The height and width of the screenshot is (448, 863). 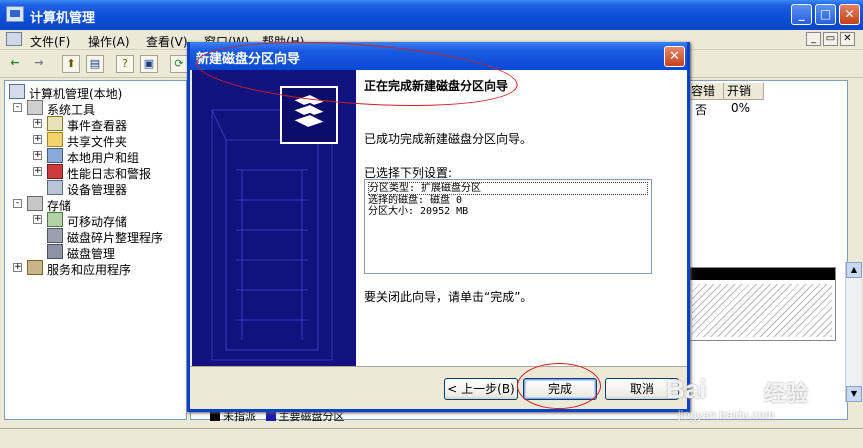 What do you see at coordinates (786, 394) in the screenshot?
I see `watermark-brand-cn: 经验` at bounding box center [786, 394].